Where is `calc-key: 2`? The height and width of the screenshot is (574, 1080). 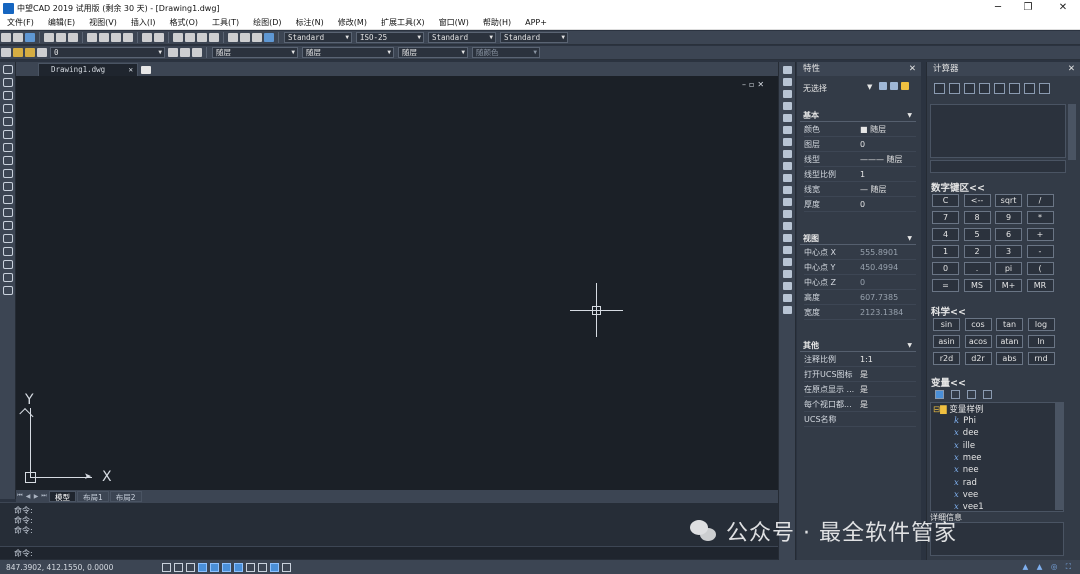 calc-key: 2 is located at coordinates (977, 251).